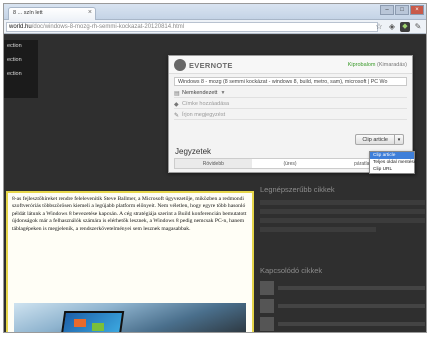  What do you see at coordinates (405, 27) in the screenshot?
I see `evernote-icon: ◆` at bounding box center [405, 27].